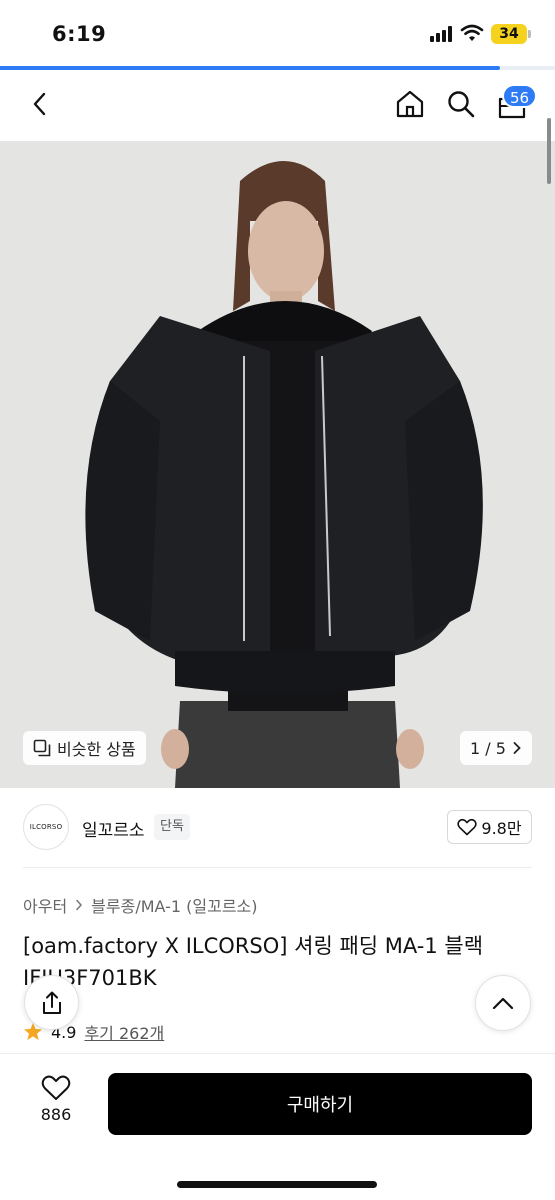 The height and width of the screenshot is (1200, 555). I want to click on brand-like-count: 9.8만, so click(501, 828).